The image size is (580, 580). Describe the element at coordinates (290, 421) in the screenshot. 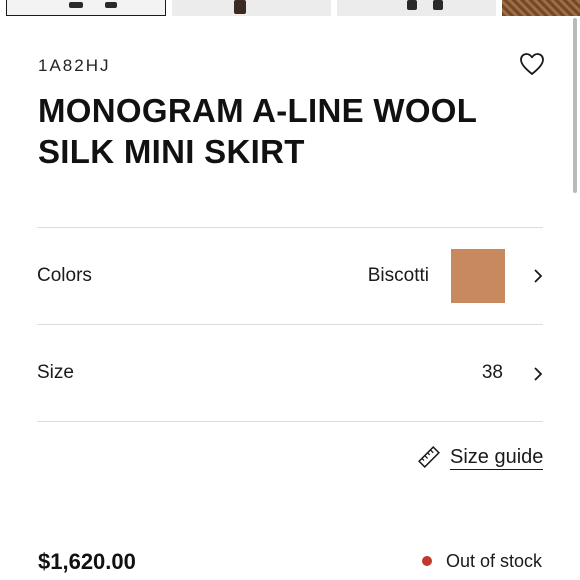

I see `divider` at that location.